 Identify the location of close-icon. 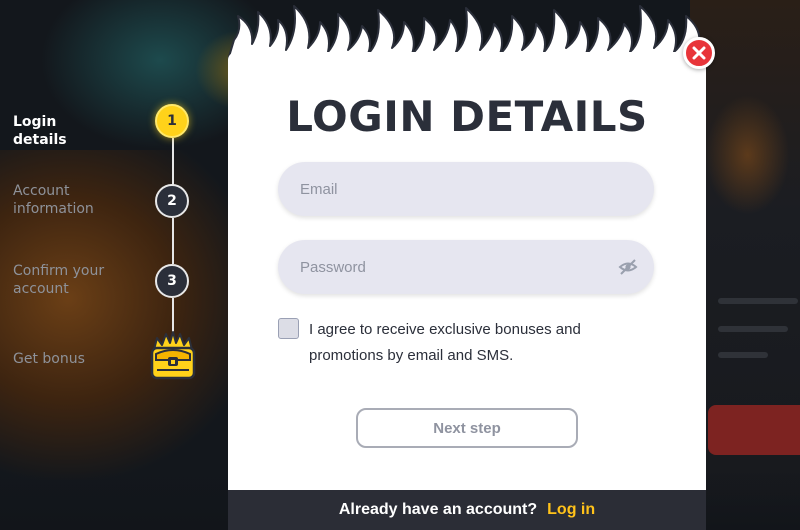
(699, 53).